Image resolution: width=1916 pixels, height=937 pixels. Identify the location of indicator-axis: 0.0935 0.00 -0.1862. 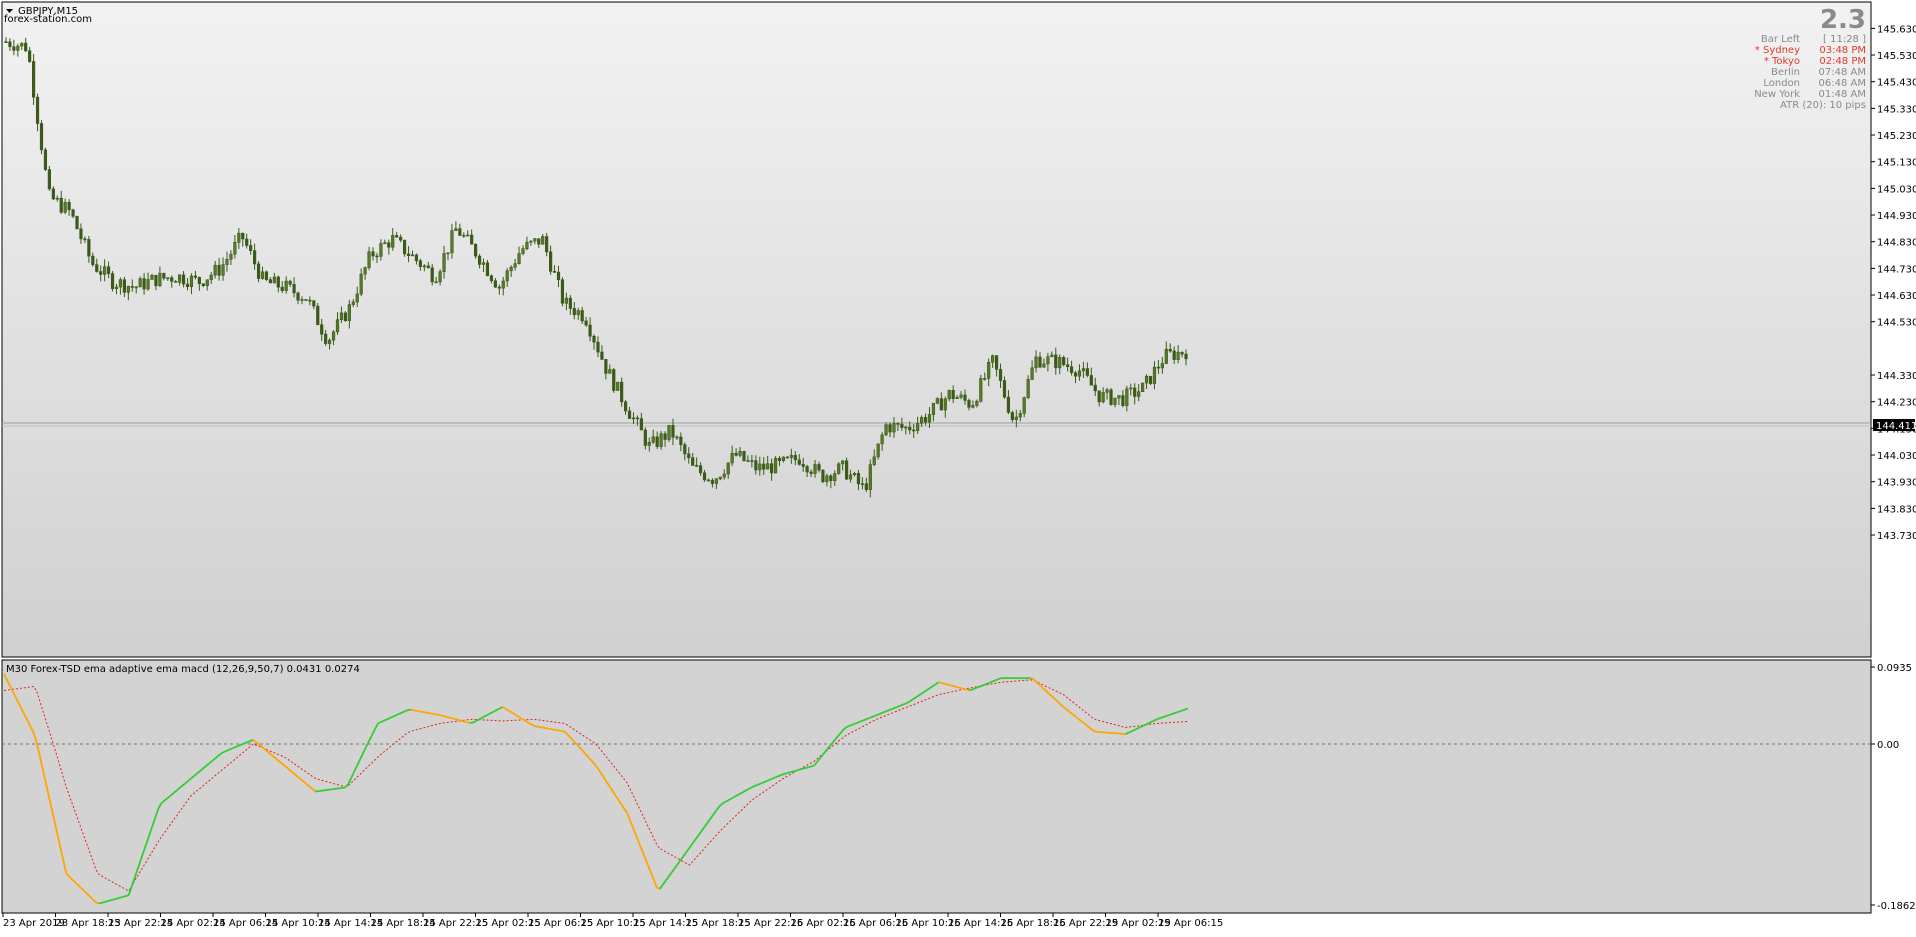
(1893, 787).